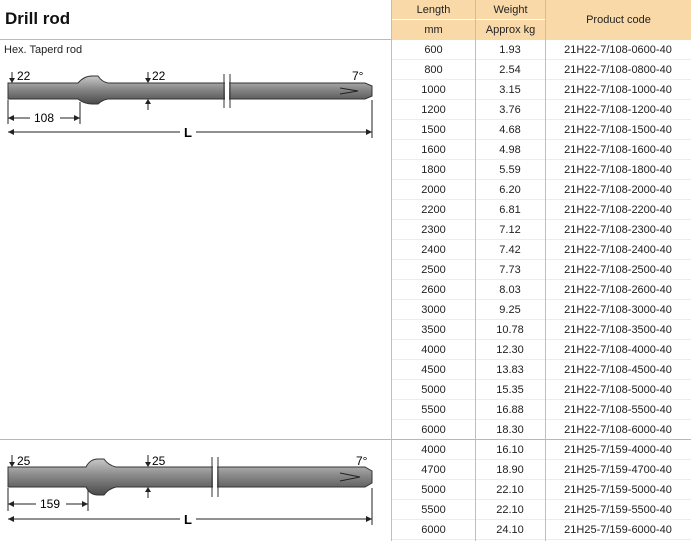  Describe the element at coordinates (618, 229) in the screenshot. I see `cell-code: 21H22-7/108-2300-40` at that location.